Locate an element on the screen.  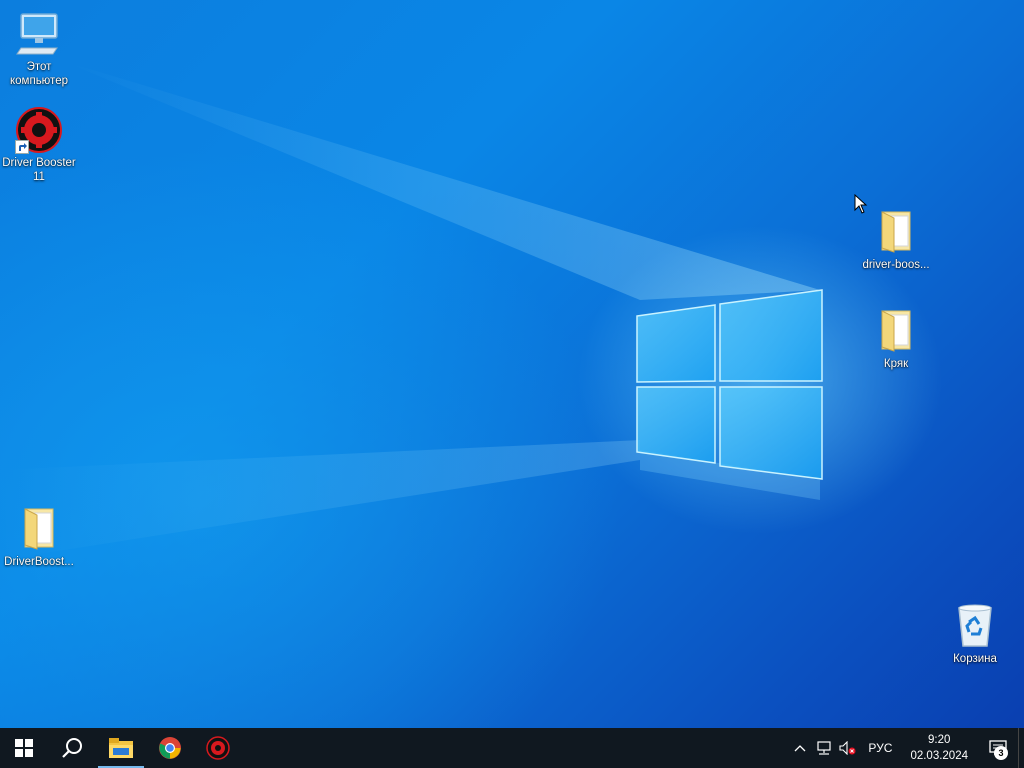
action-center-button: 3 is located at coordinates (998, 748).